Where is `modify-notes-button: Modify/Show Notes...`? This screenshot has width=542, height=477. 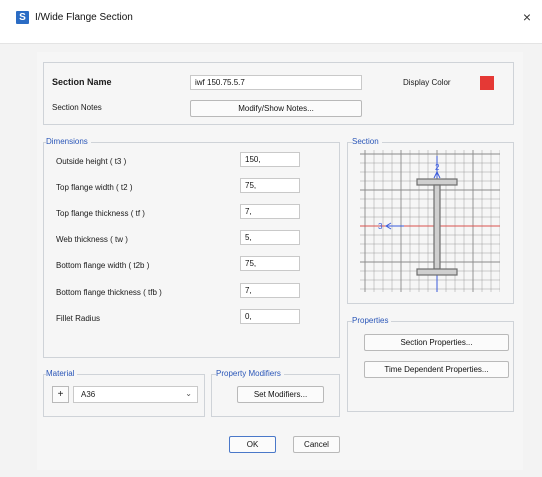 modify-notes-button: Modify/Show Notes... is located at coordinates (276, 108).